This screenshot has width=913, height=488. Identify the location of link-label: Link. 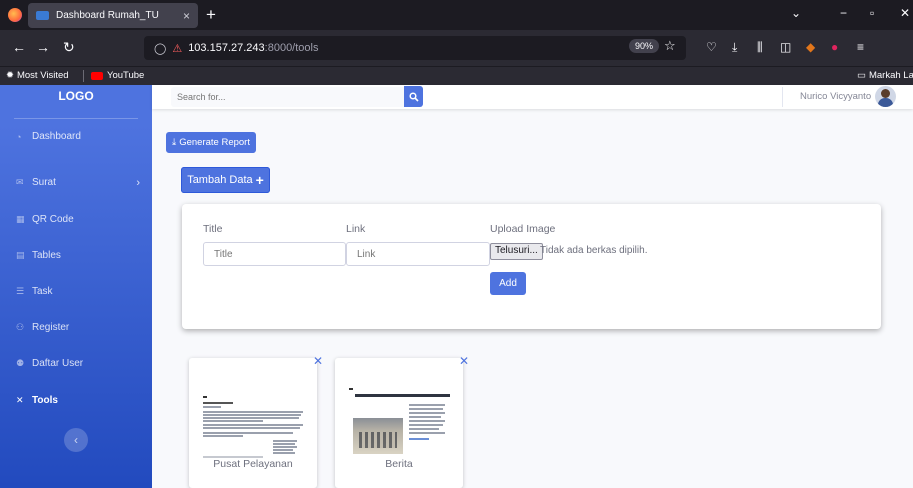
(356, 229).